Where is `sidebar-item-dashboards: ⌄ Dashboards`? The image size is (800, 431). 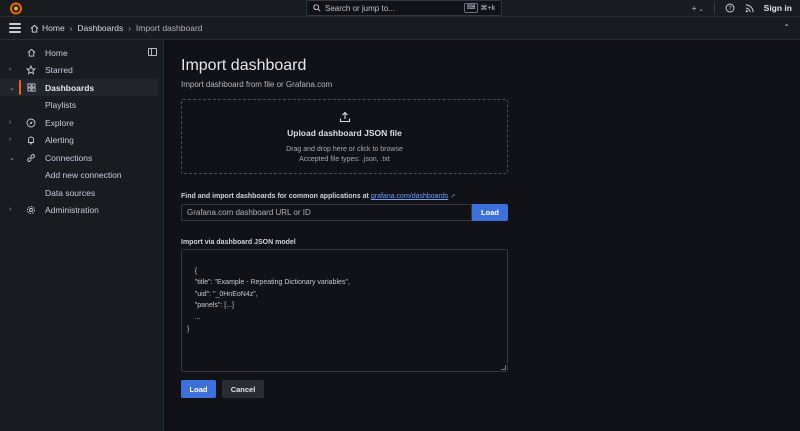 sidebar-item-dashboards: ⌄ Dashboards is located at coordinates (79, 87).